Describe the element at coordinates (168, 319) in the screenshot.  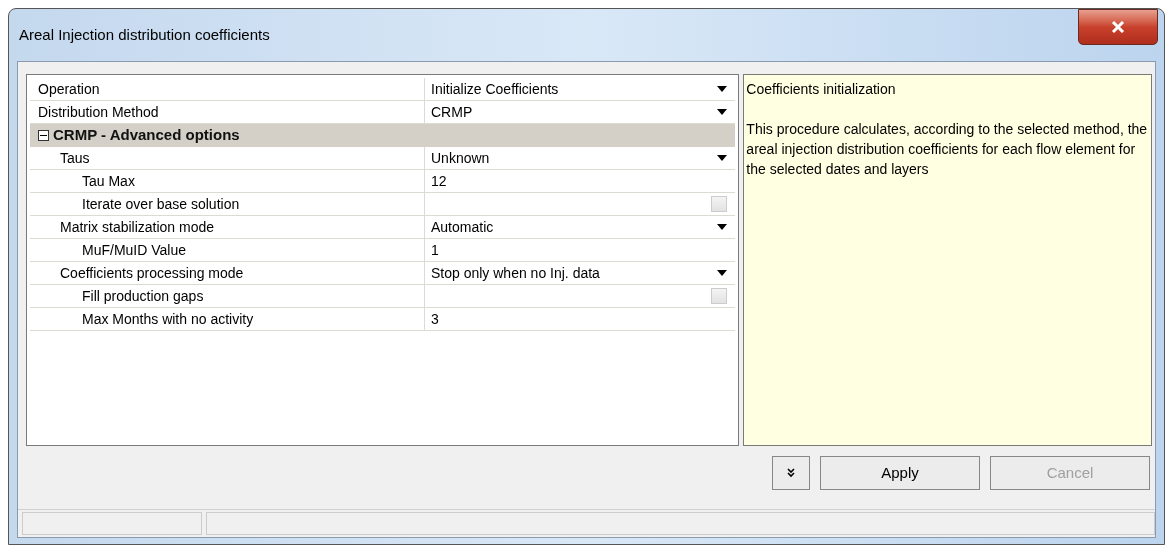
I see `property-label: Max Months with no activity` at that location.